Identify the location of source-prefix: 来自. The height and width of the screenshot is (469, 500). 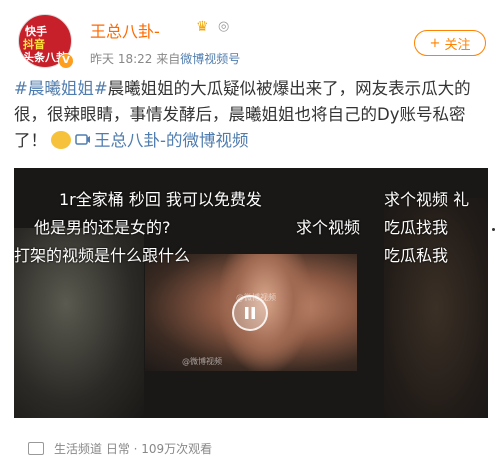
(168, 59).